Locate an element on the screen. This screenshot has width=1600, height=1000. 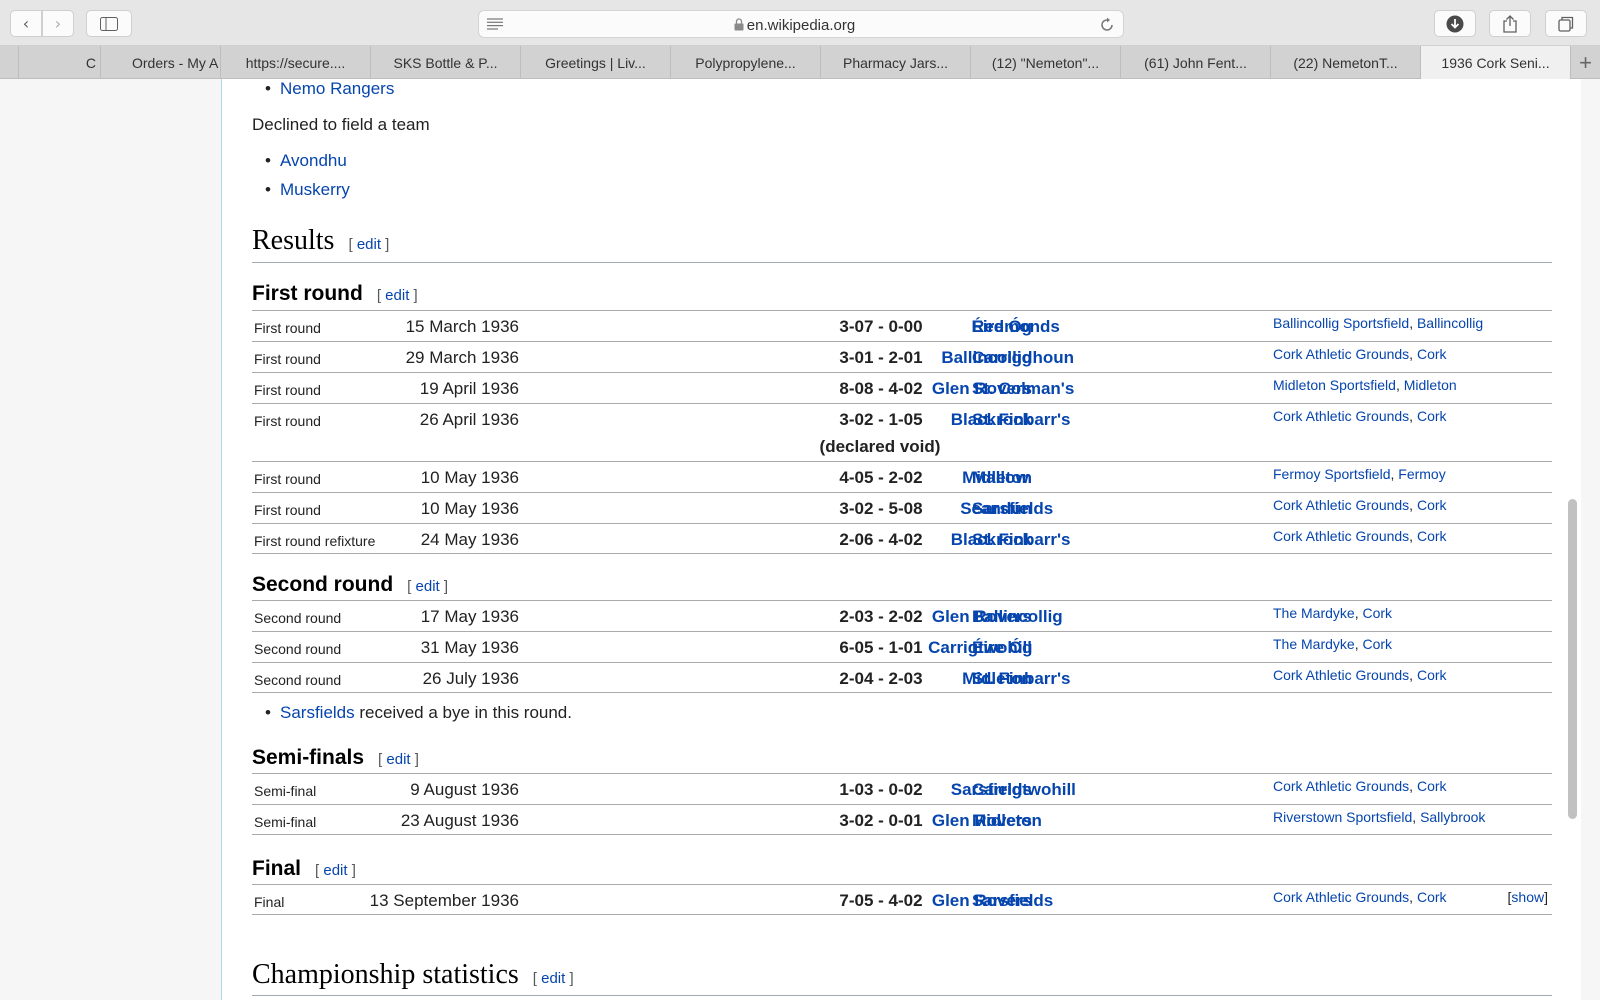
lock-icon is located at coordinates (739, 24).